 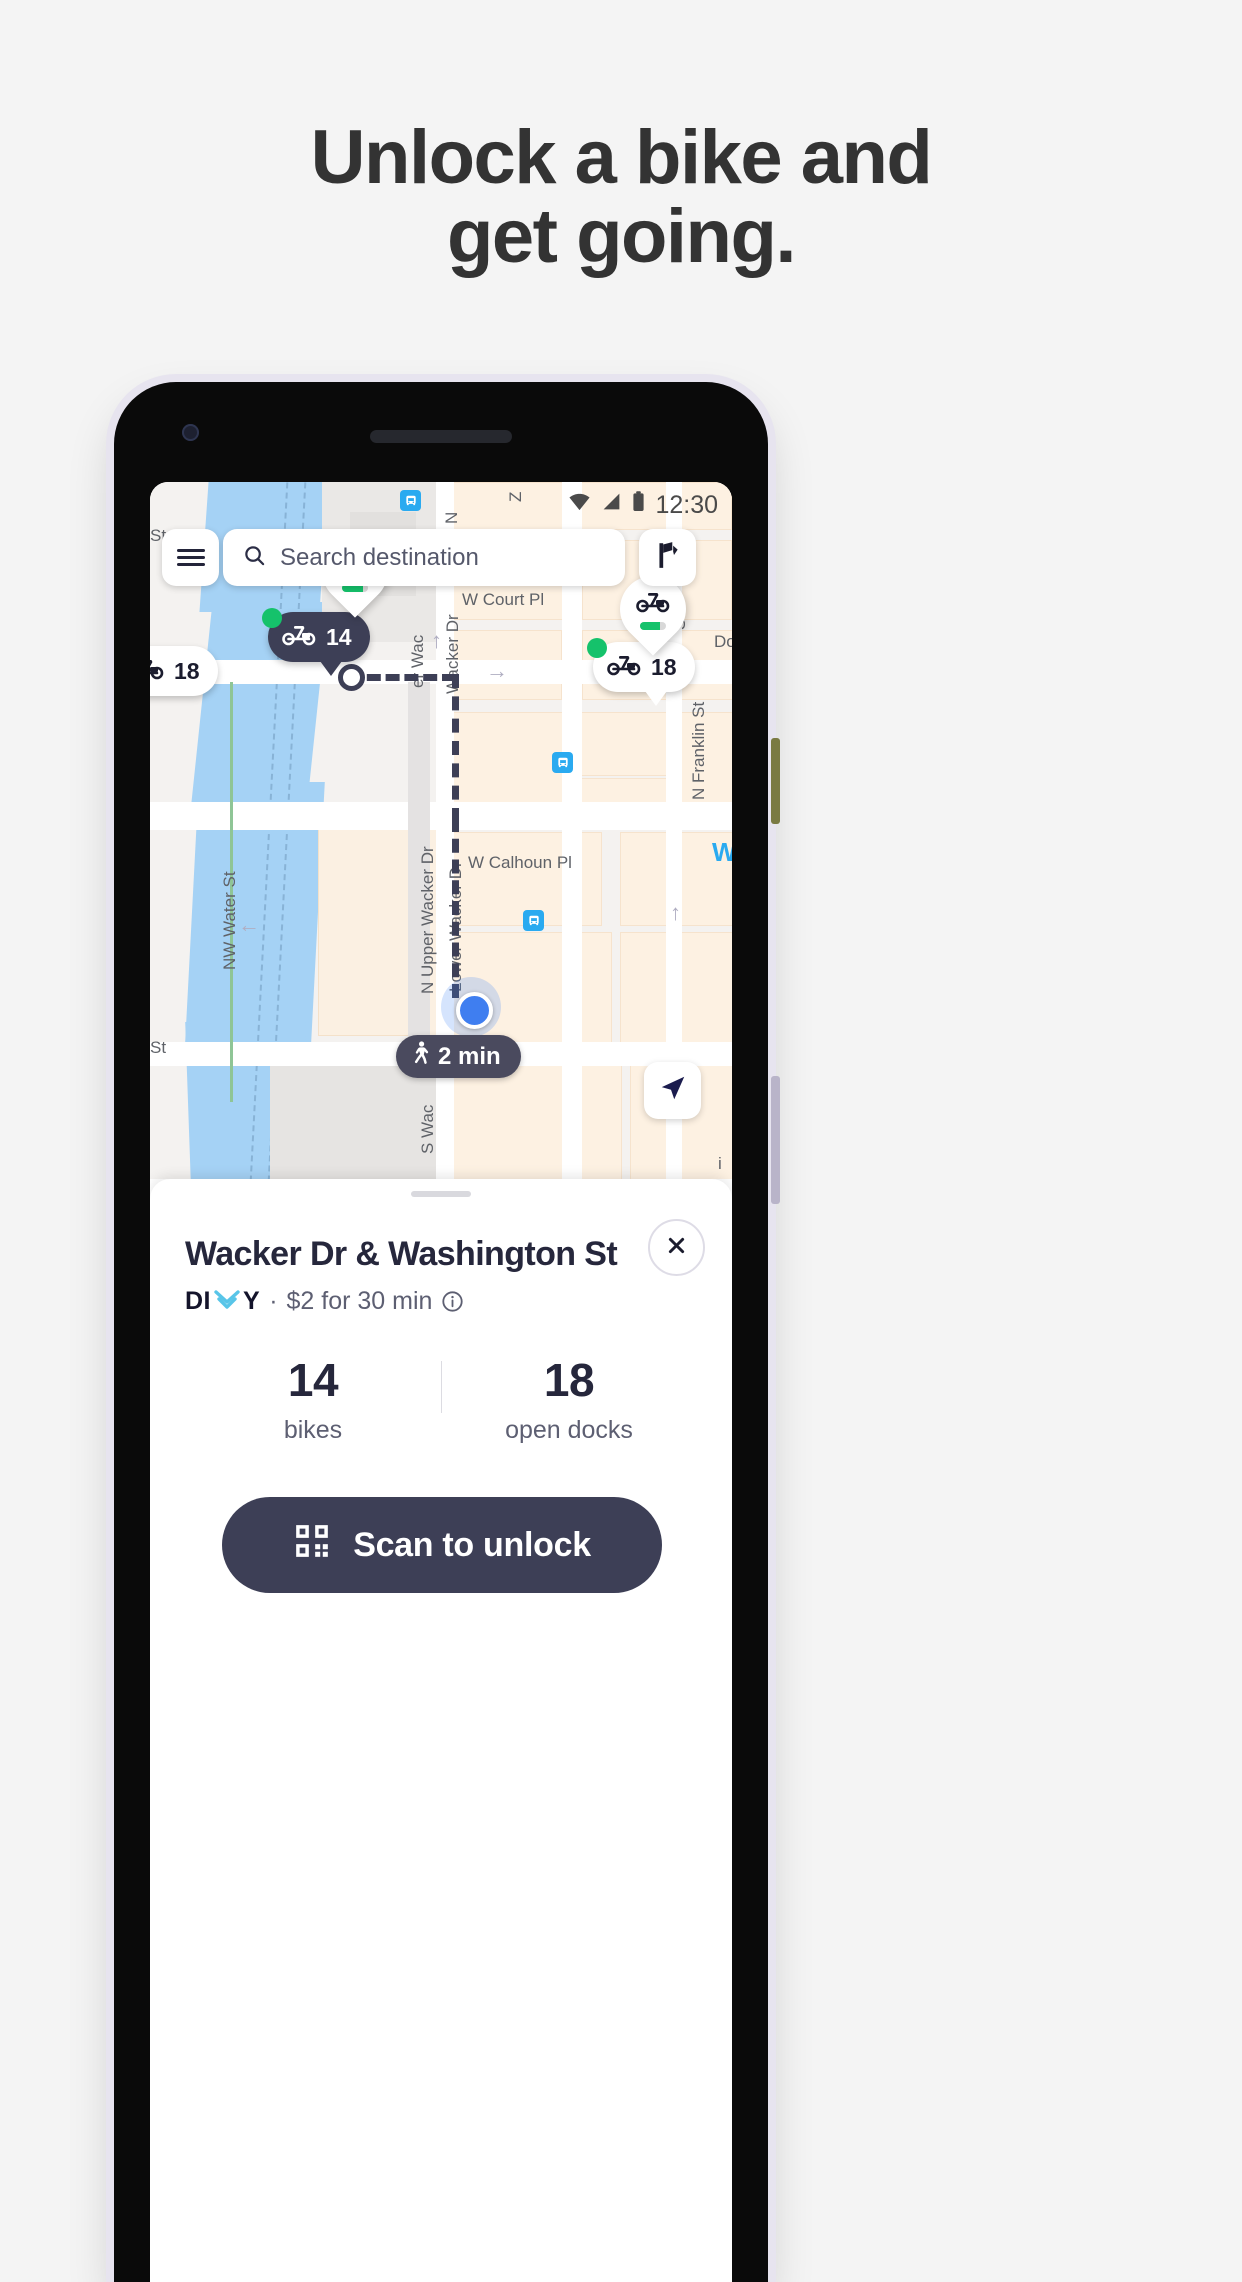 I want to click on divvy-logo-prefix: DI, so click(x=198, y=1301).